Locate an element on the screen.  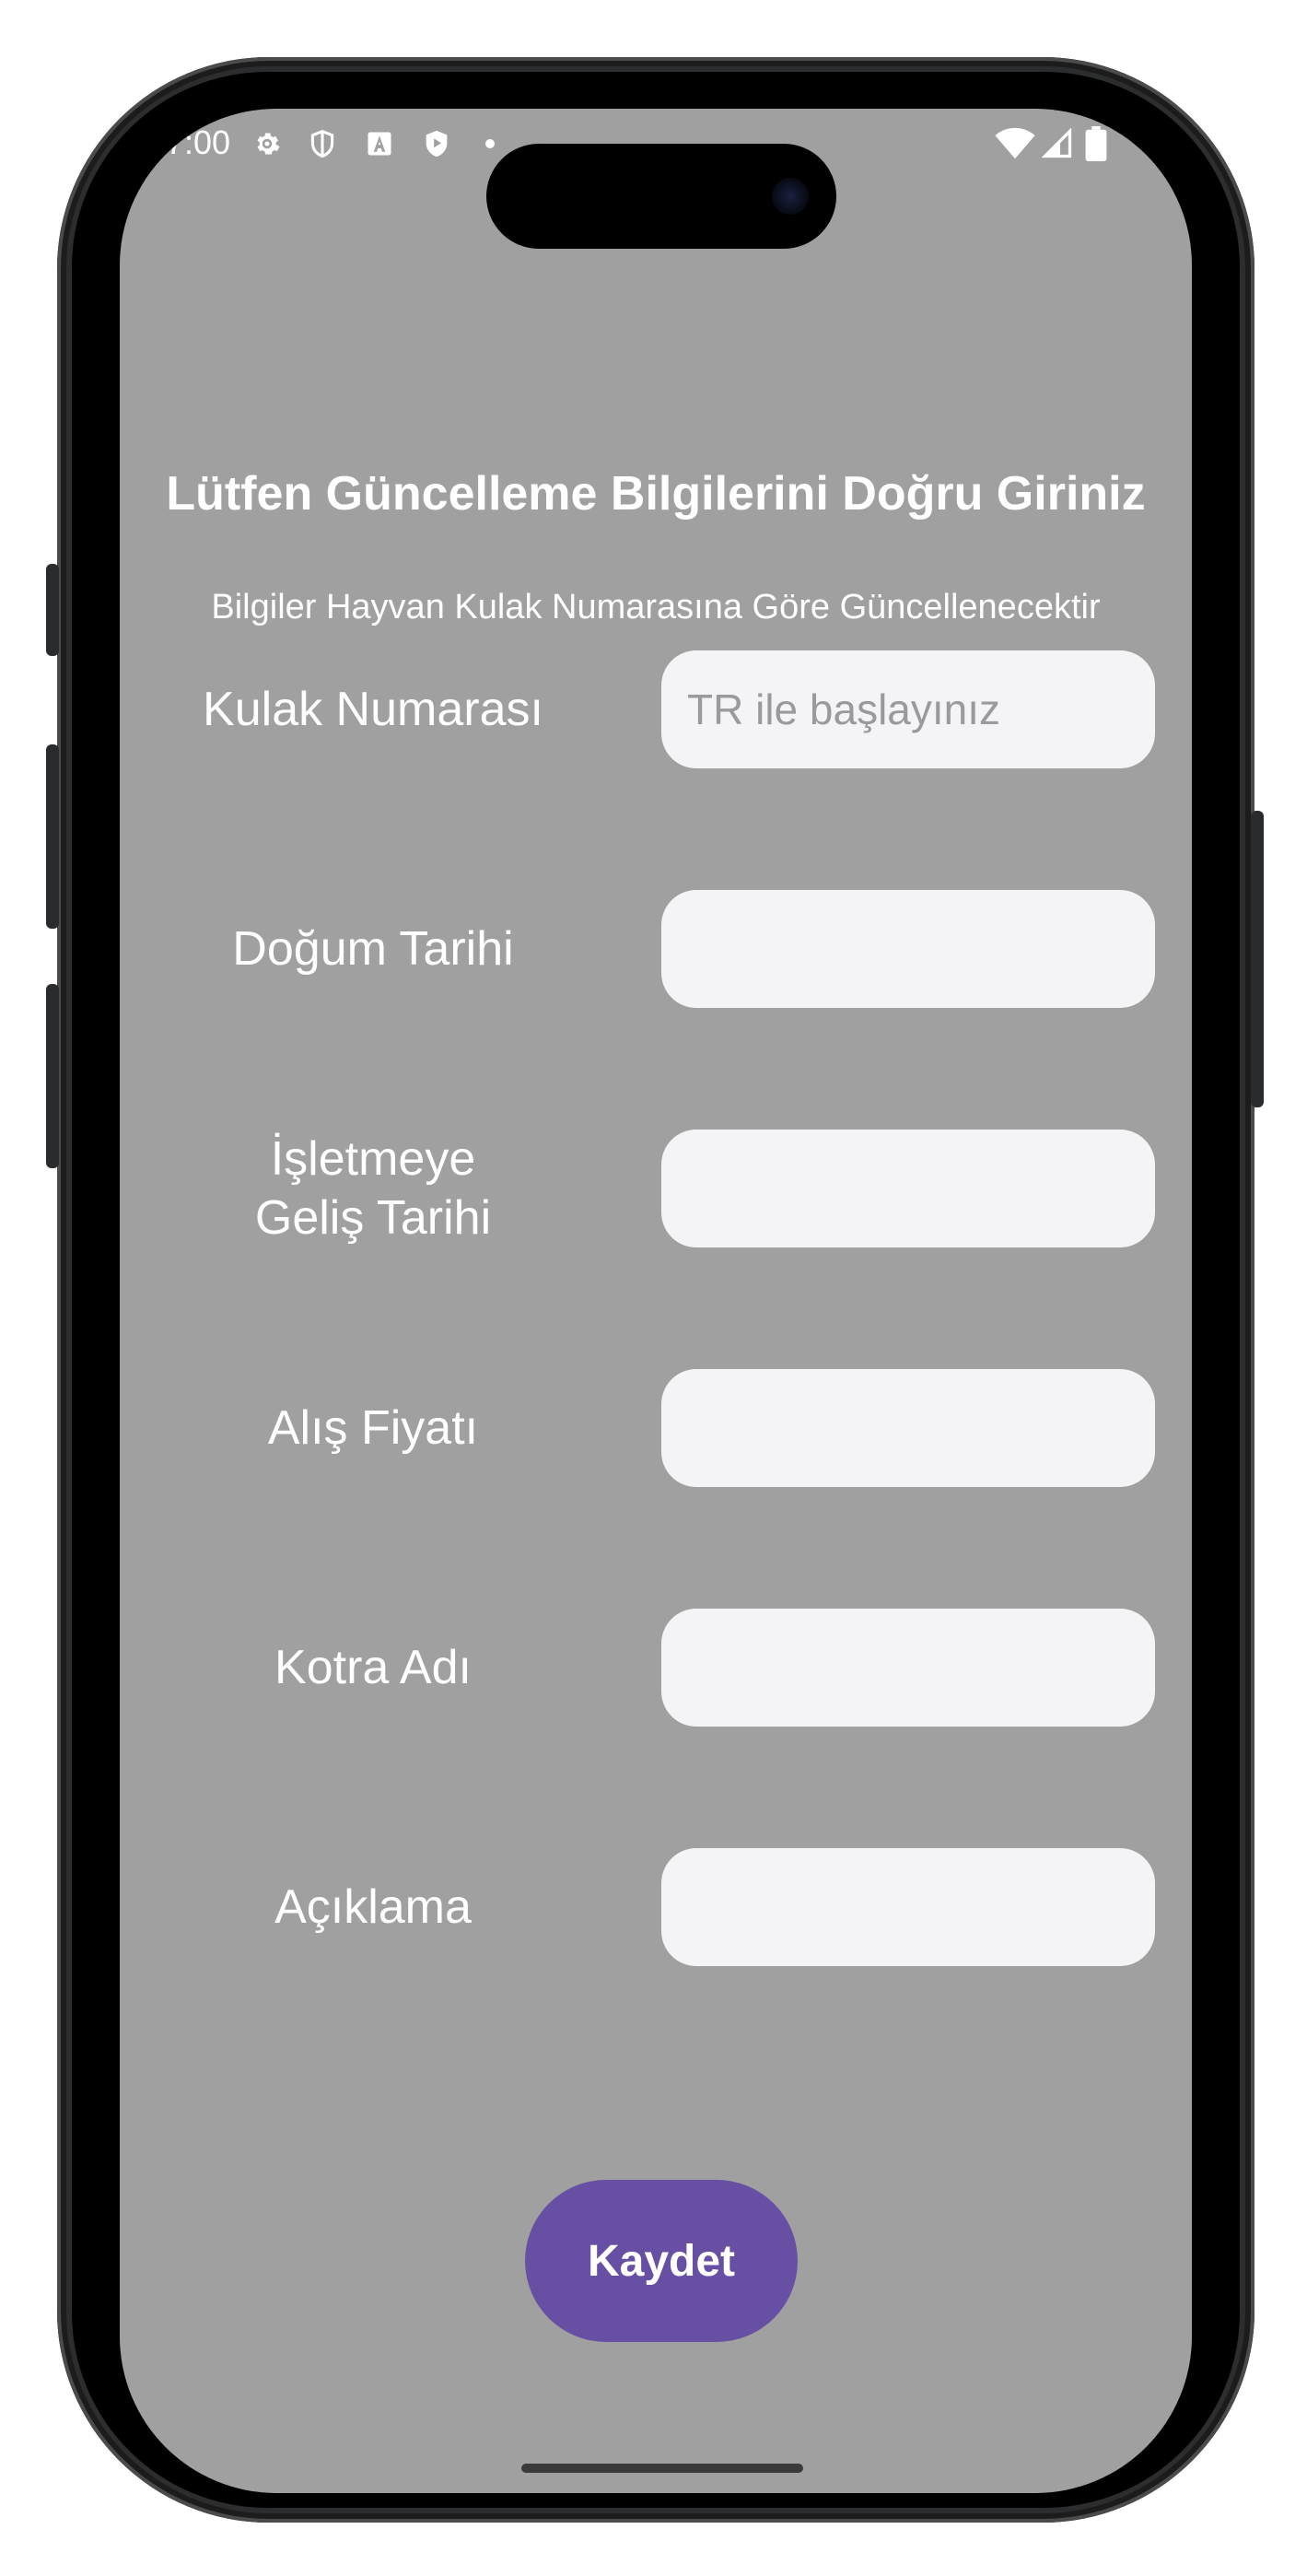
description-input is located at coordinates (908, 1907).